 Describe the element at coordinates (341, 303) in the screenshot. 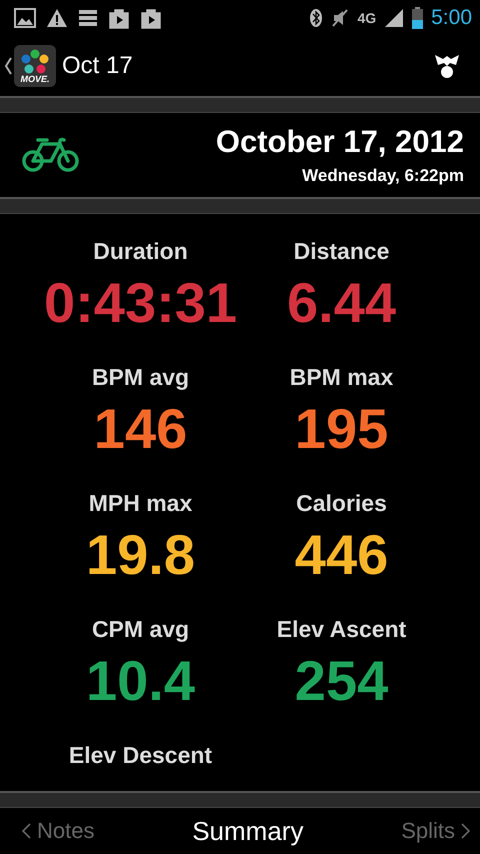

I see `stat-value: 6.44` at that location.